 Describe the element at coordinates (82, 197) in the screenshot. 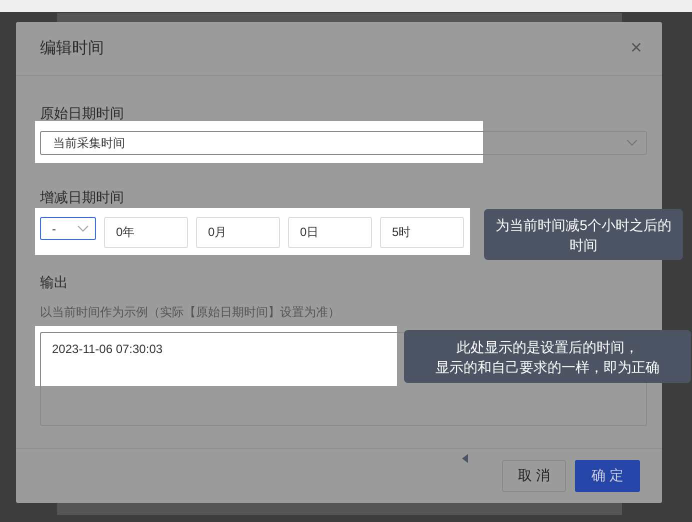

I see `field-label: 增减日期时间` at that location.